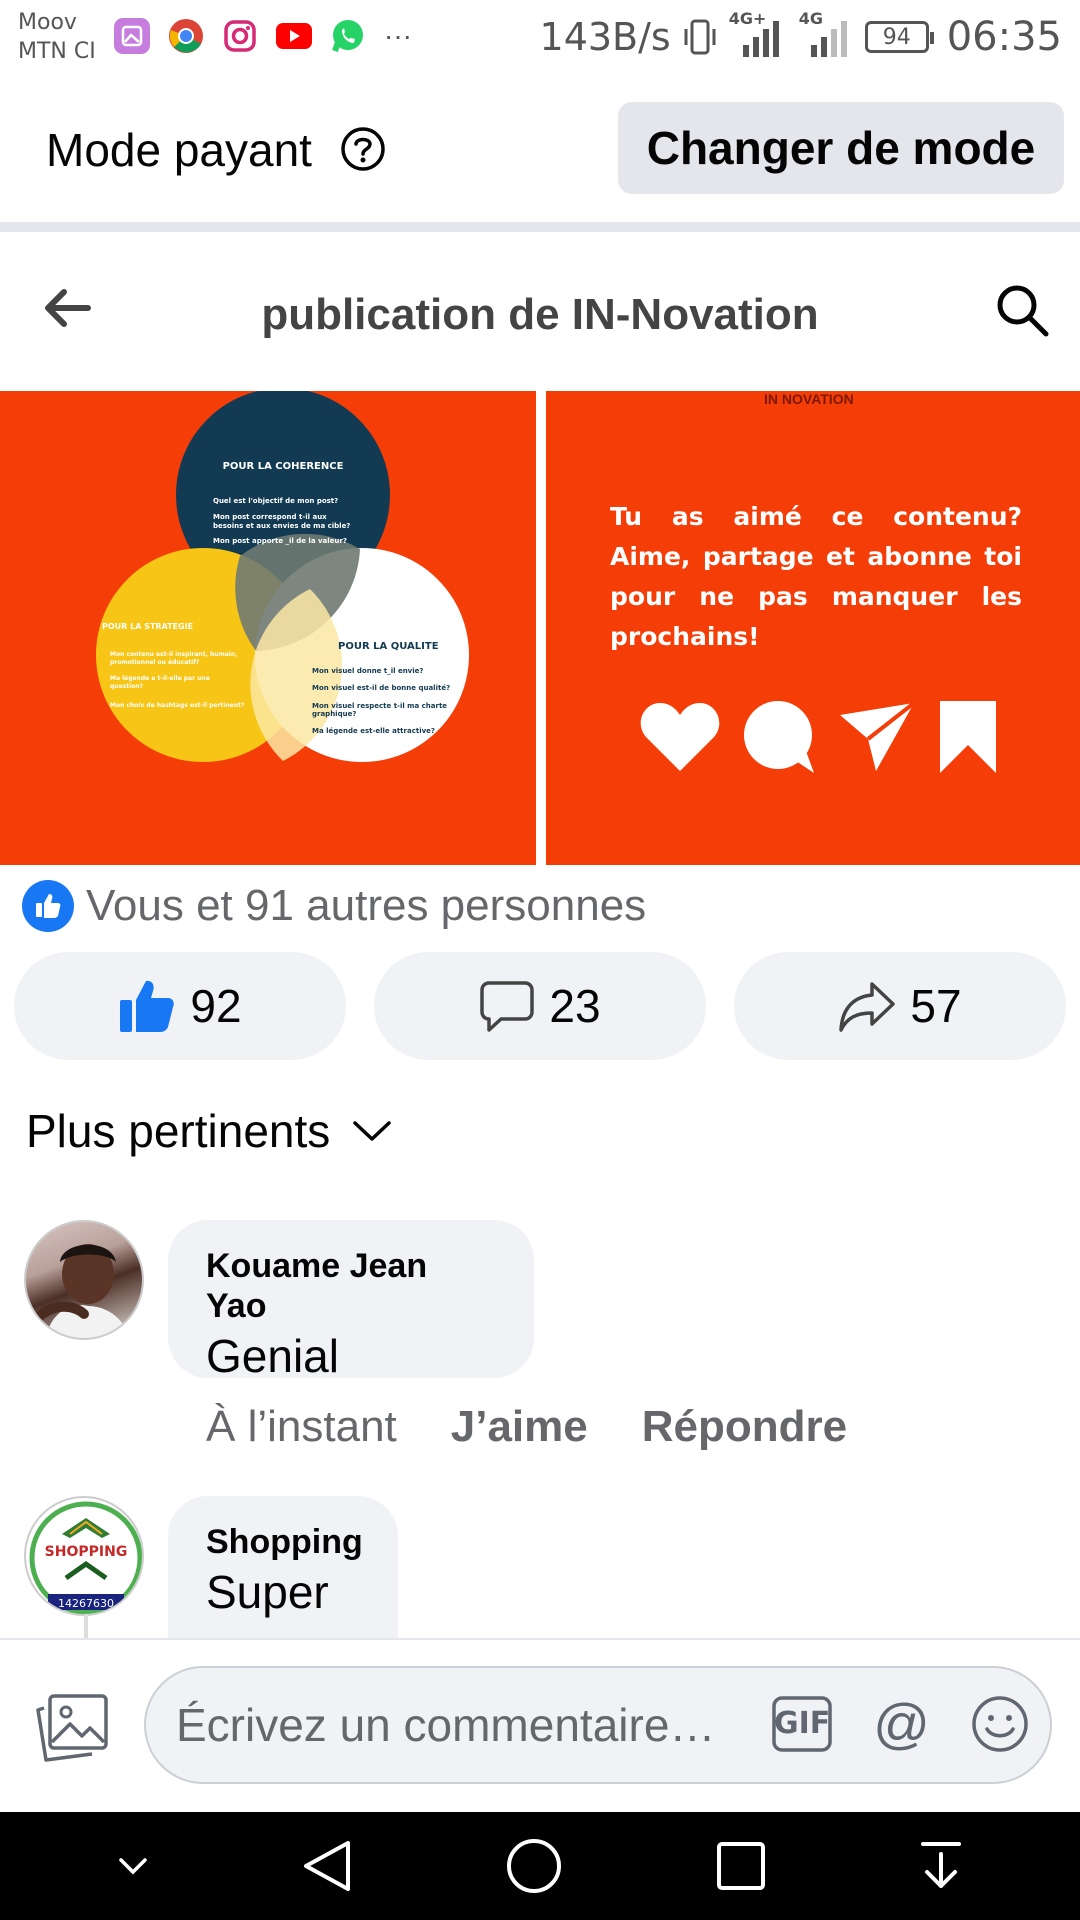 Image resolution: width=1080 pixels, height=1920 pixels. I want to click on comment-bubble: Shopping Super, so click(283, 1567).